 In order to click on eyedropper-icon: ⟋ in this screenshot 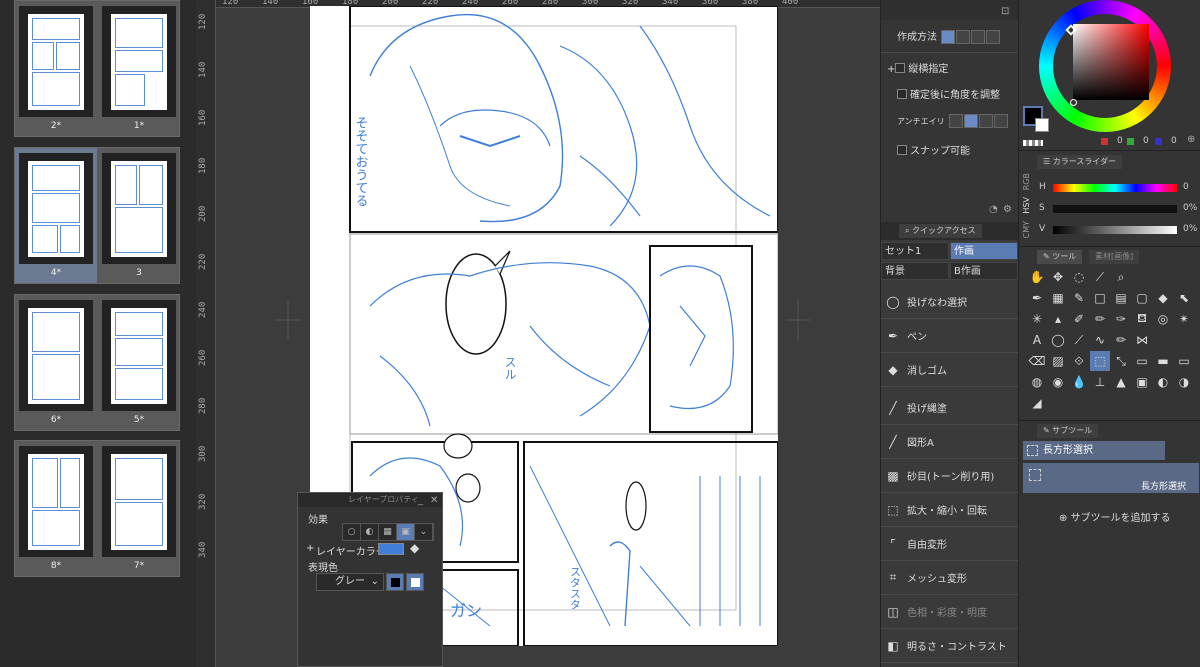, I will do `click(1100, 277)`.